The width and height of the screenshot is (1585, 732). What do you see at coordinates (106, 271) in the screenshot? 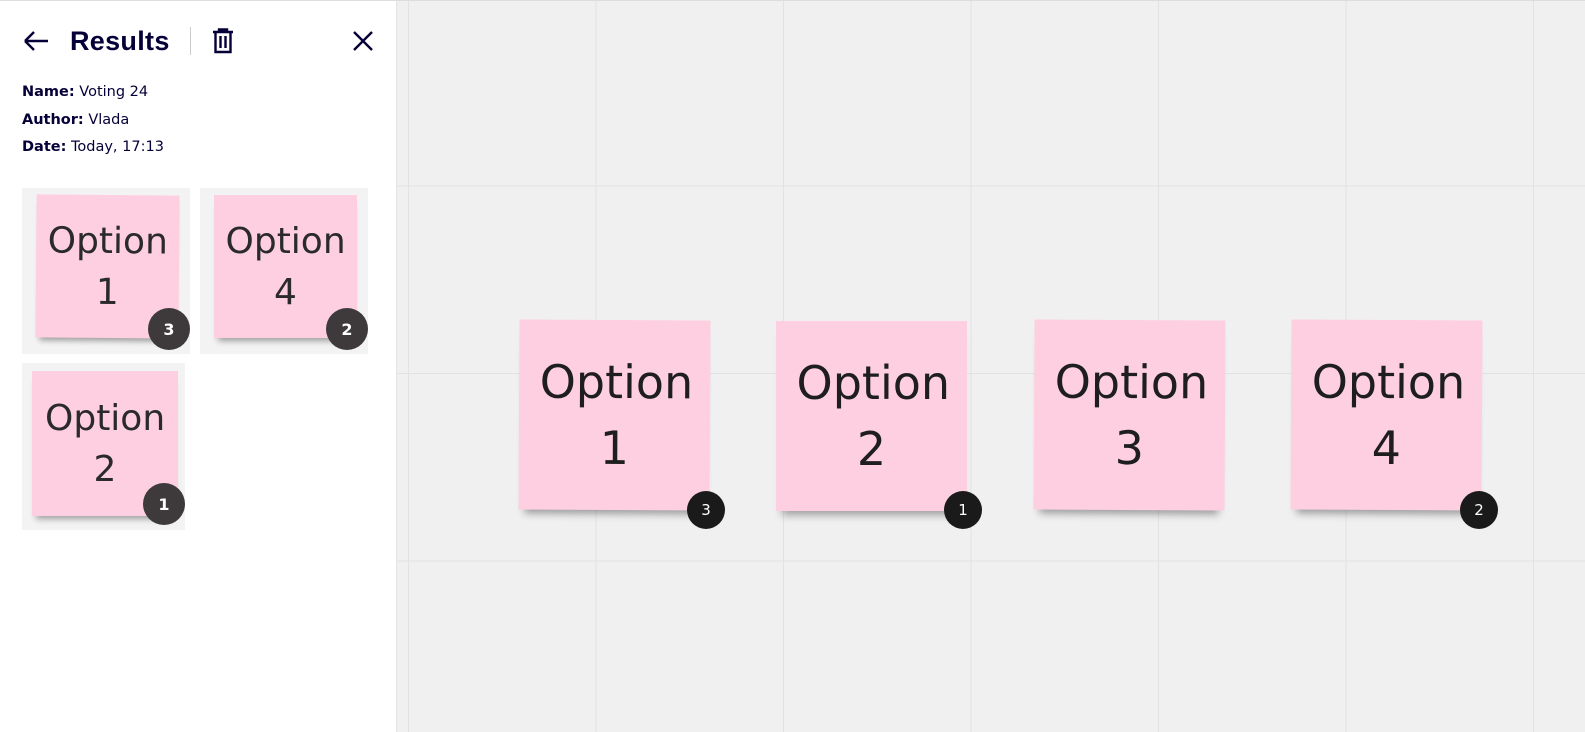
I see `result-item: Option 1 3` at bounding box center [106, 271].